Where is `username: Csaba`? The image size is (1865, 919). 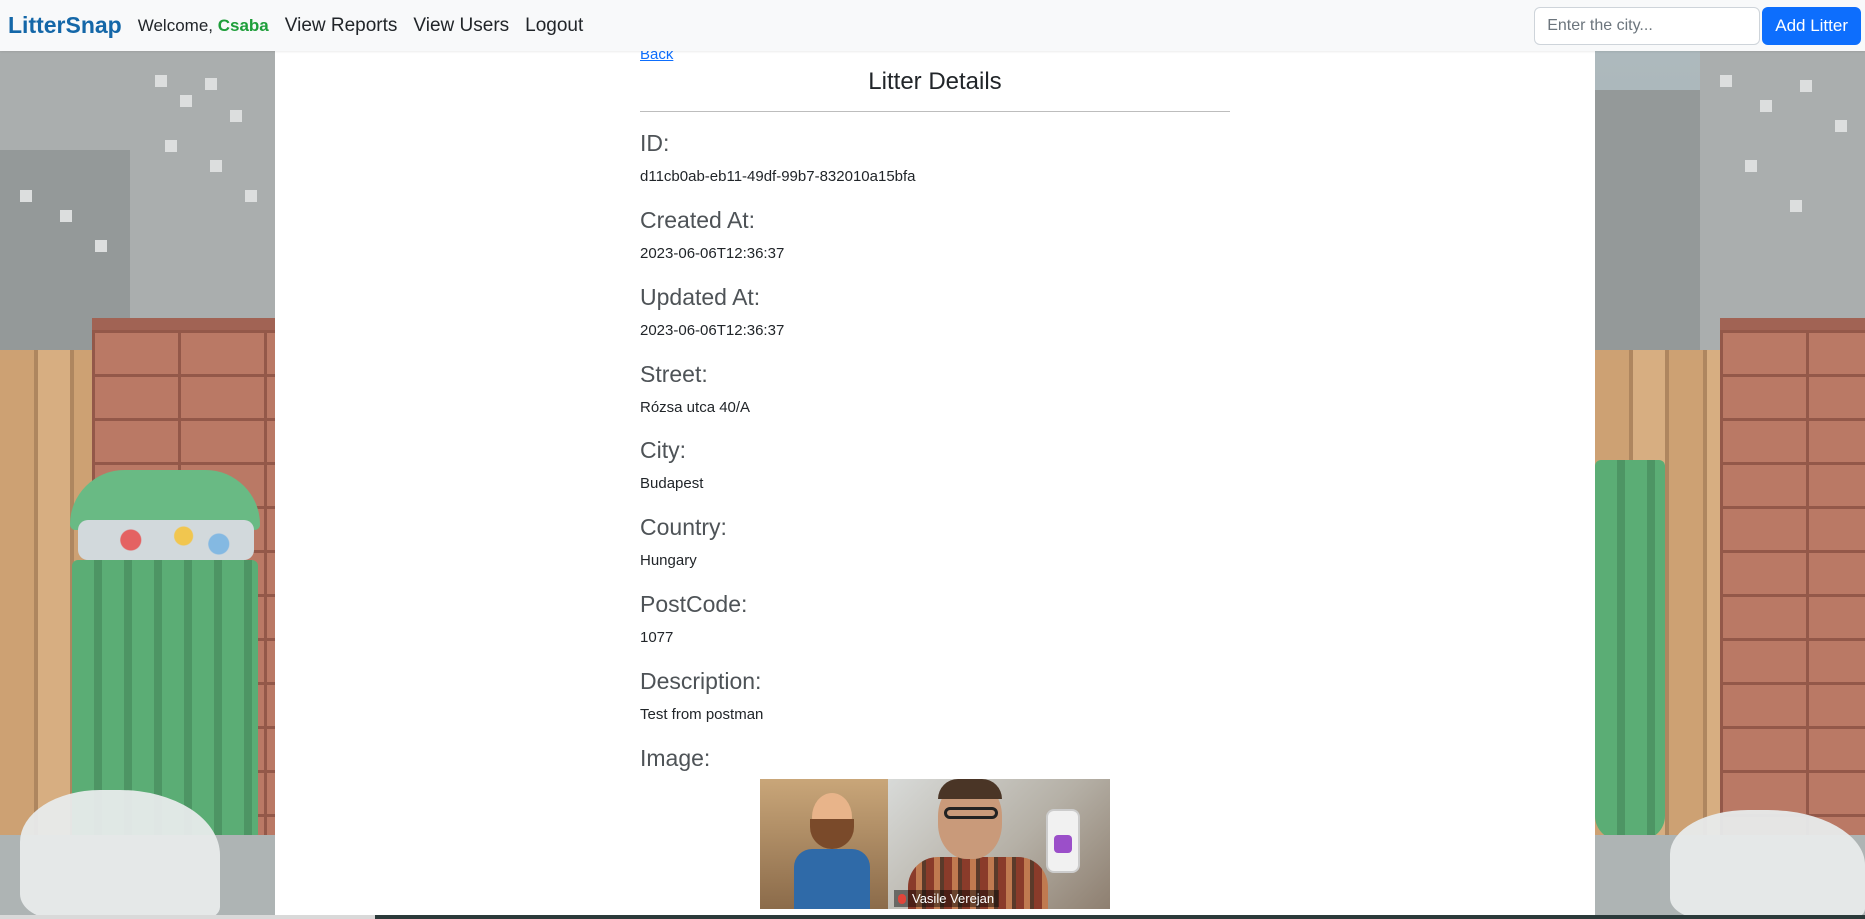
username: Csaba is located at coordinates (243, 25).